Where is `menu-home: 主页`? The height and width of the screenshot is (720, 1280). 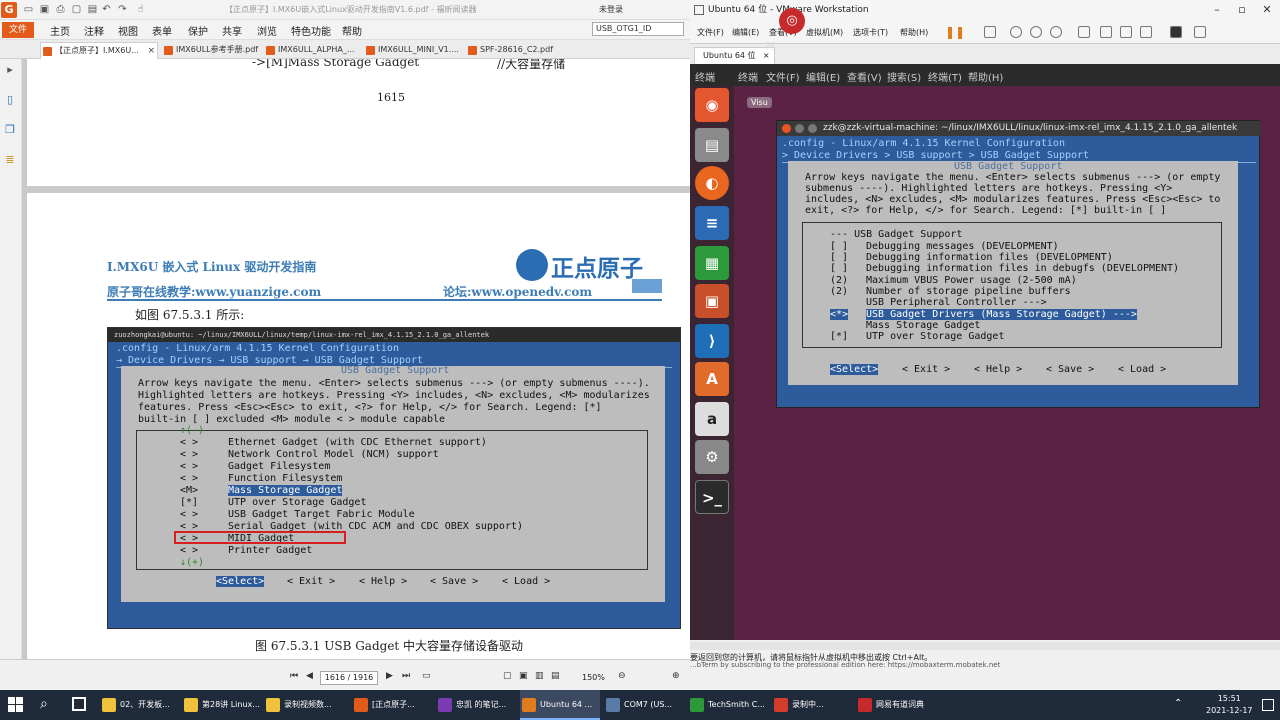
menu-home: 主页 is located at coordinates (60, 30).